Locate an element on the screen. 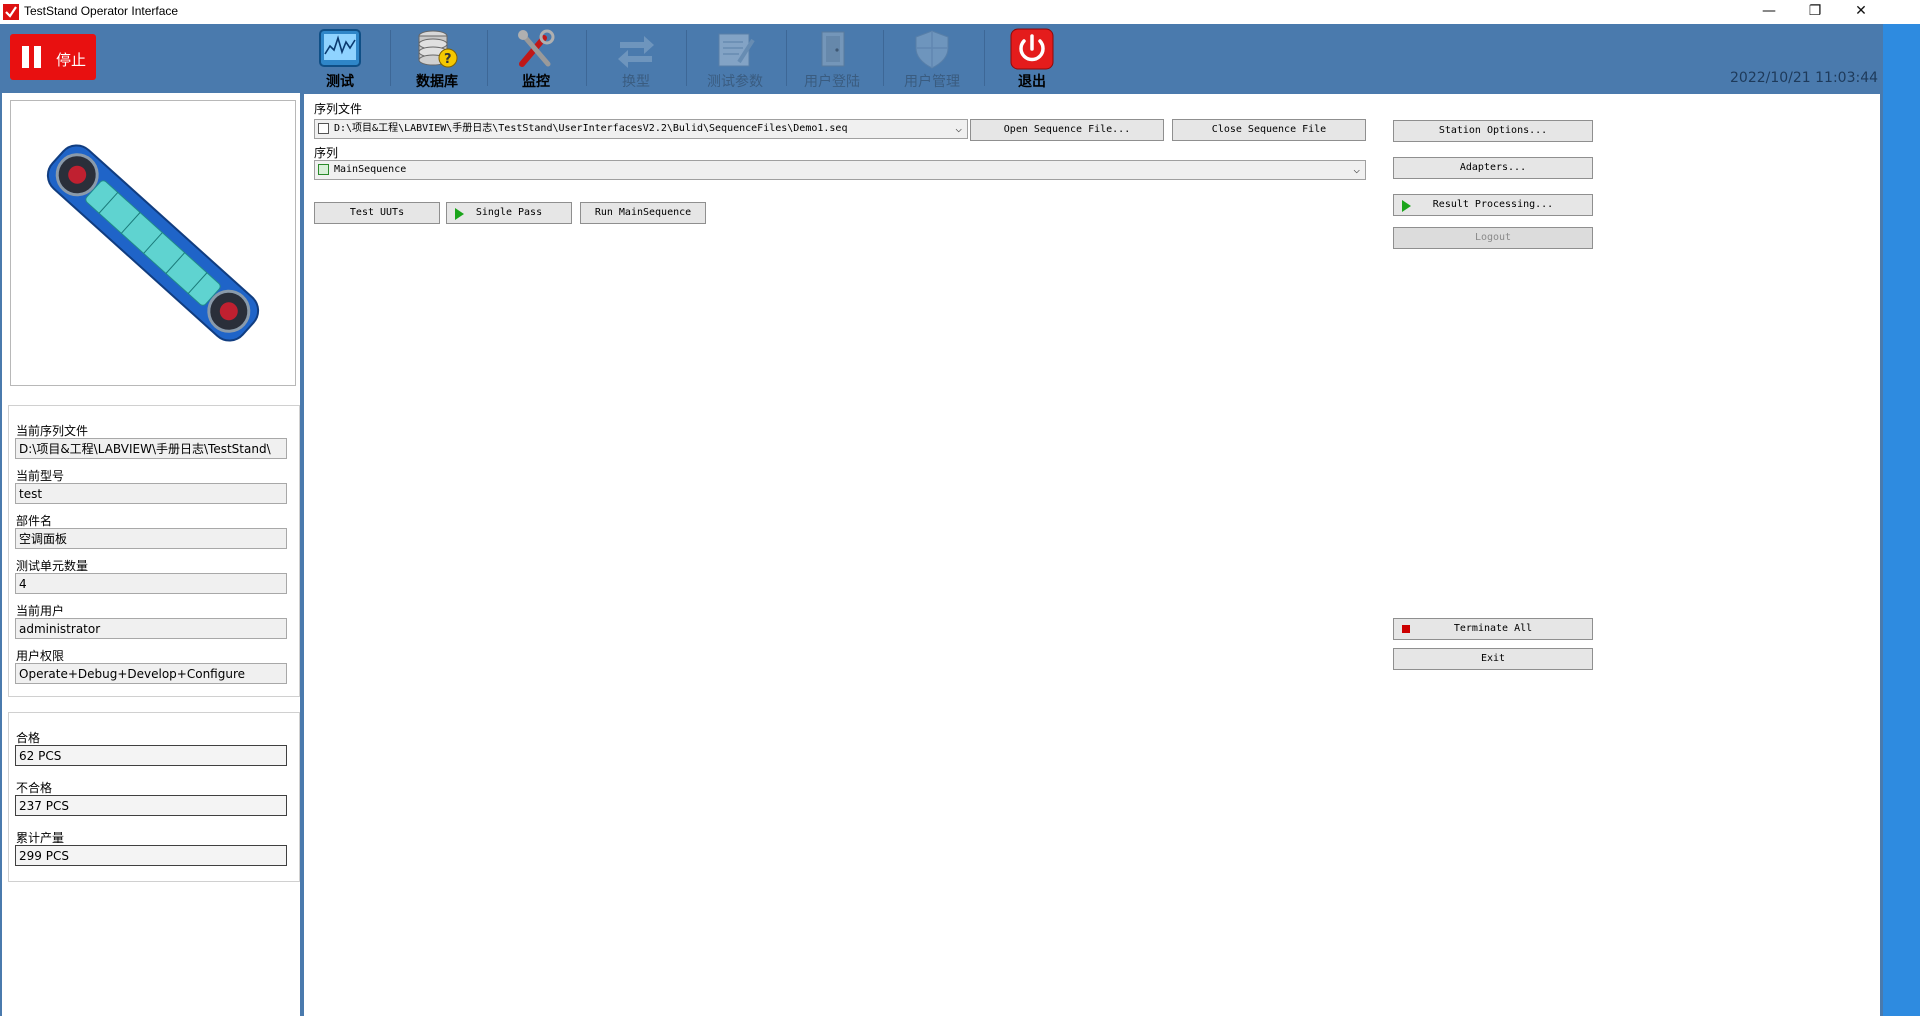  total-count-field: 299 PCS is located at coordinates (151, 855).